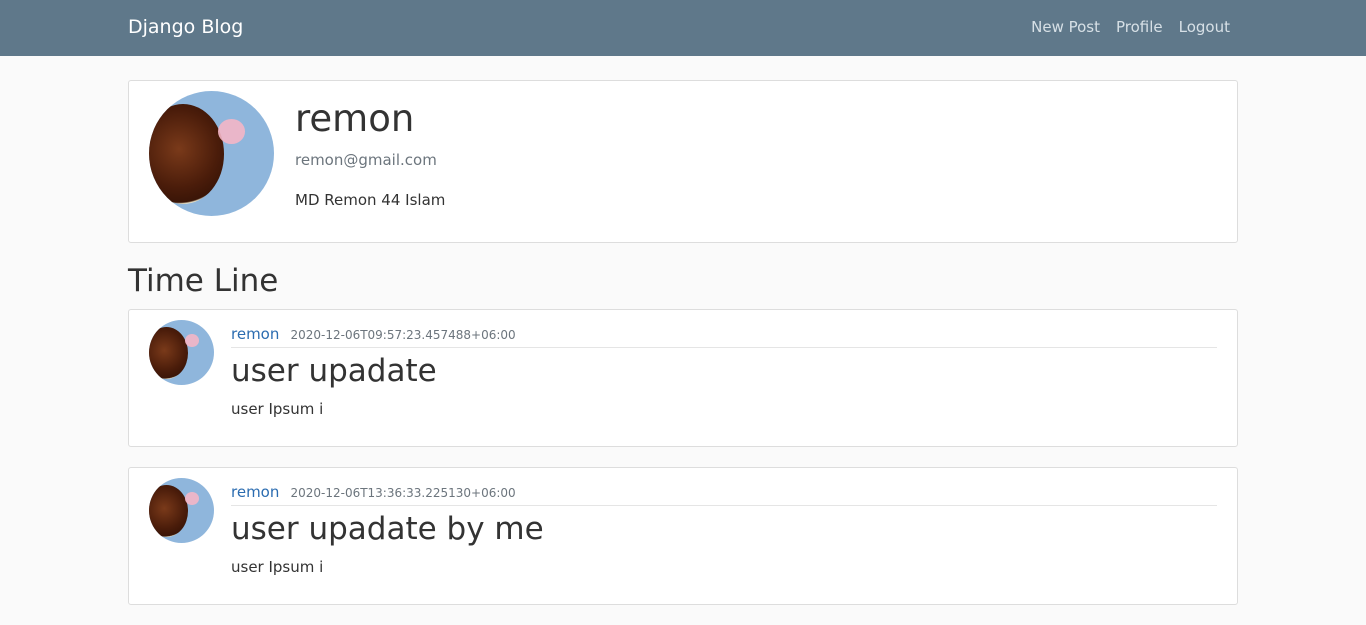  I want to click on post-date: 2020-12-06T09:57:23.457488+06:00, so click(403, 335).